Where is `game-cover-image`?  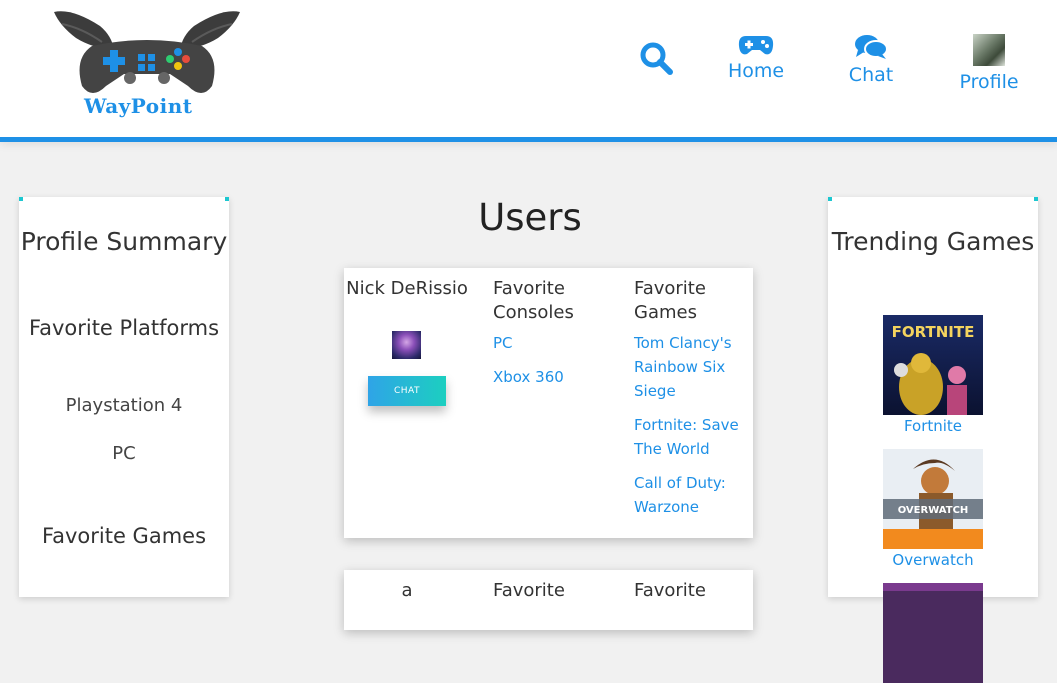
game-cover-image is located at coordinates (933, 633).